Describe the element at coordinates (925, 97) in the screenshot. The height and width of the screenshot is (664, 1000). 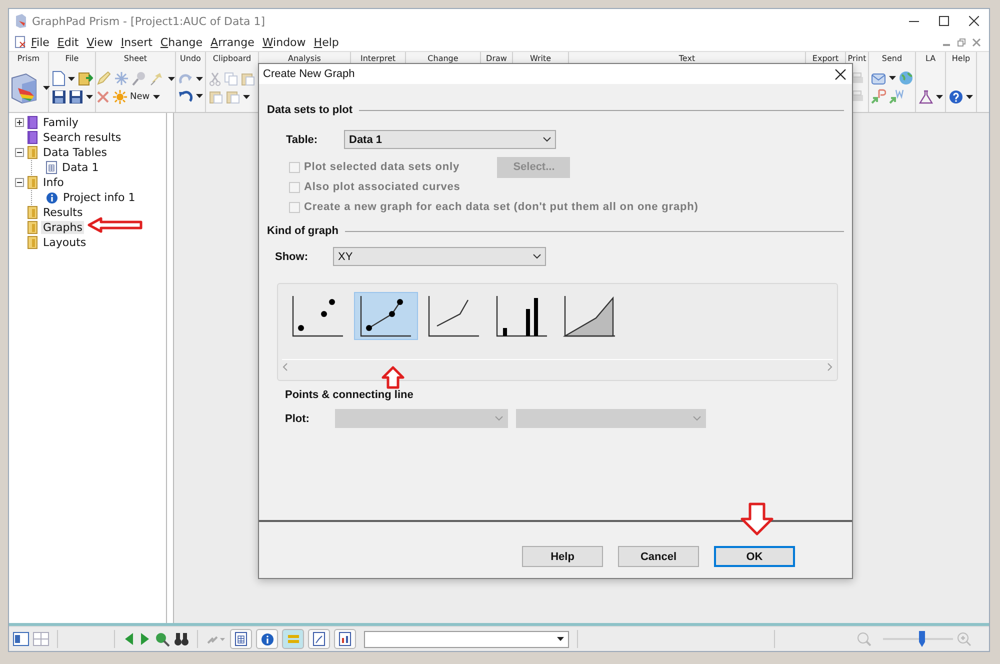
I see `flask-icon` at that location.